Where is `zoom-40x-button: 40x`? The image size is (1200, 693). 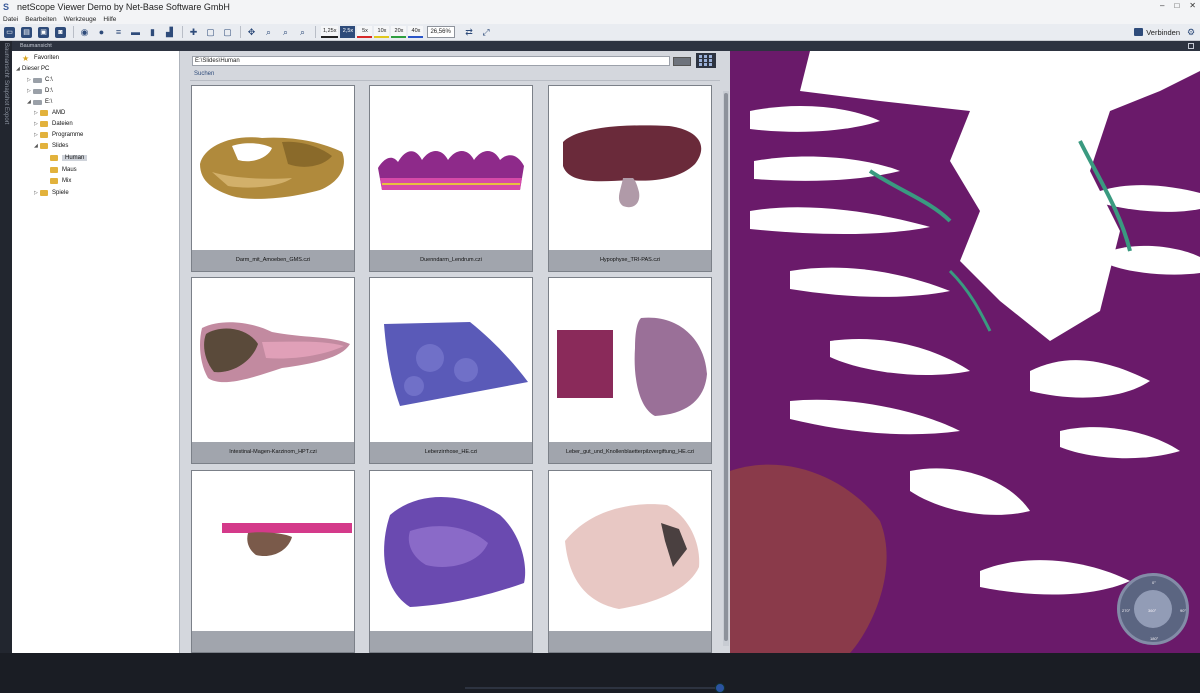
zoom-40x-button: 40x is located at coordinates (416, 32).